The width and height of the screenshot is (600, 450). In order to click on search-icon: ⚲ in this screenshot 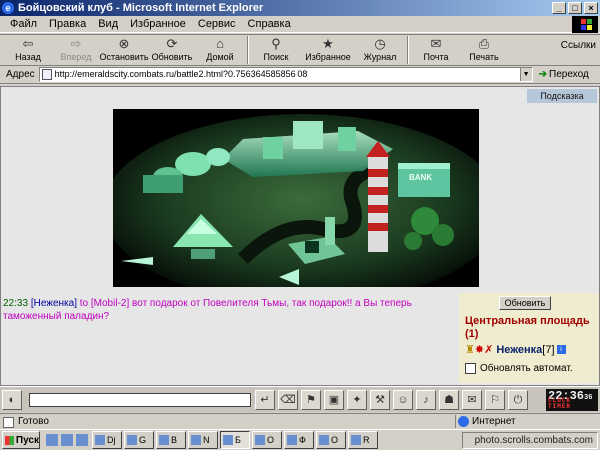, I will do `click(276, 43)`.